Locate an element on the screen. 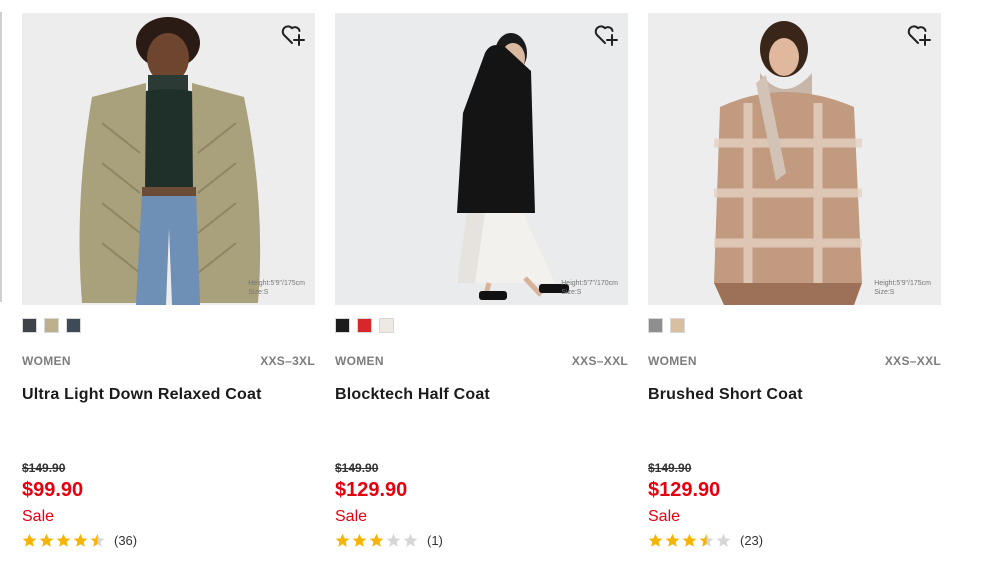 This screenshot has height=571, width=989. review-count: (1) is located at coordinates (435, 540).